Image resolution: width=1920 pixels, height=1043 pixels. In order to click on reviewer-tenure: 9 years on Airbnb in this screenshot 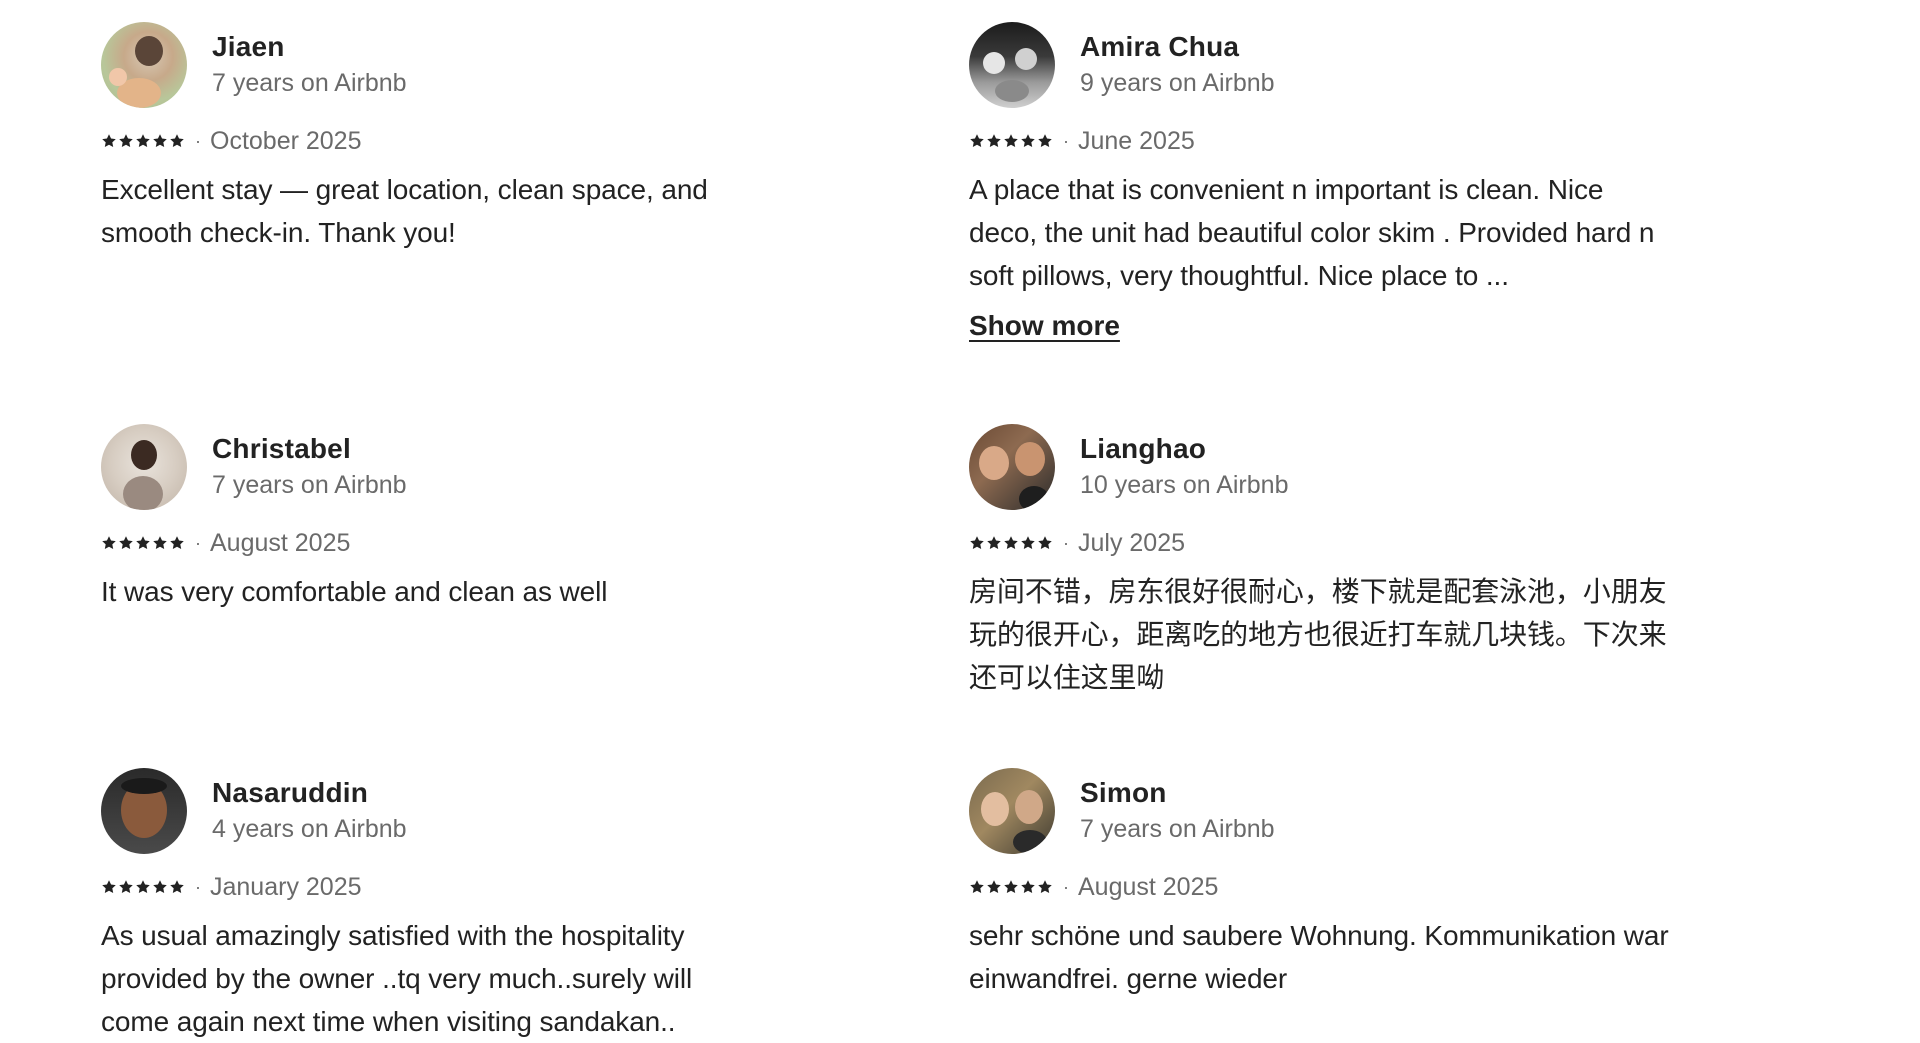, I will do `click(1177, 83)`.